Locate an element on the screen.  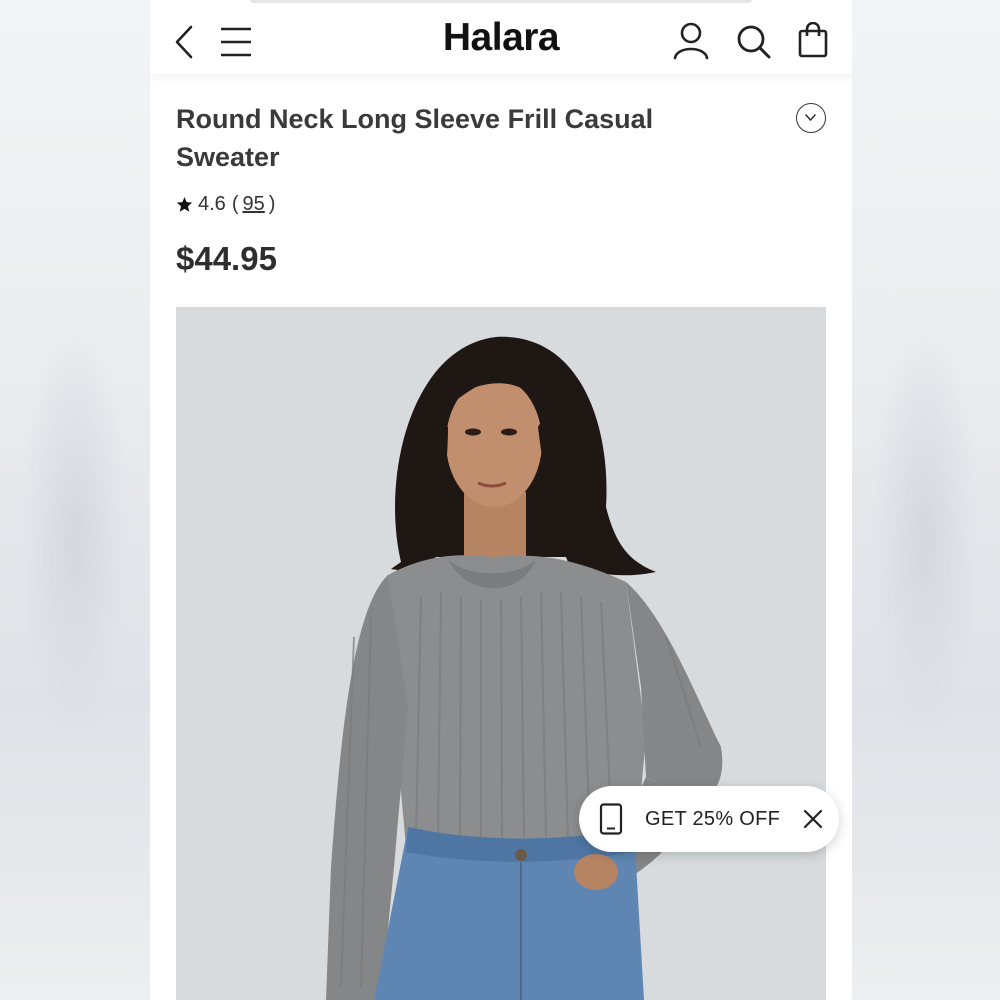
chevron-down-icon is located at coordinates (810, 117).